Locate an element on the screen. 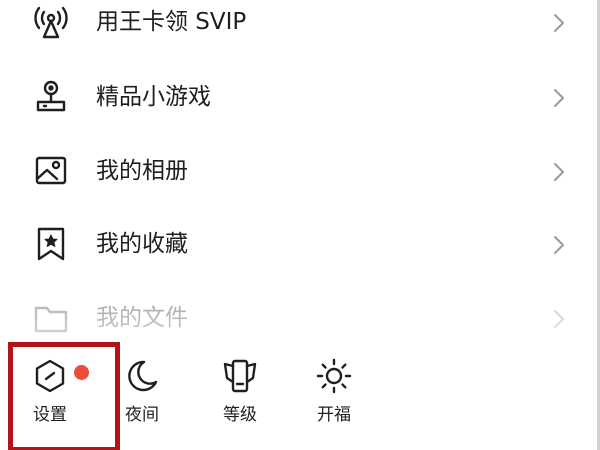 The height and width of the screenshot is (450, 600). menu-item-label: 我的相册 is located at coordinates (142, 171).